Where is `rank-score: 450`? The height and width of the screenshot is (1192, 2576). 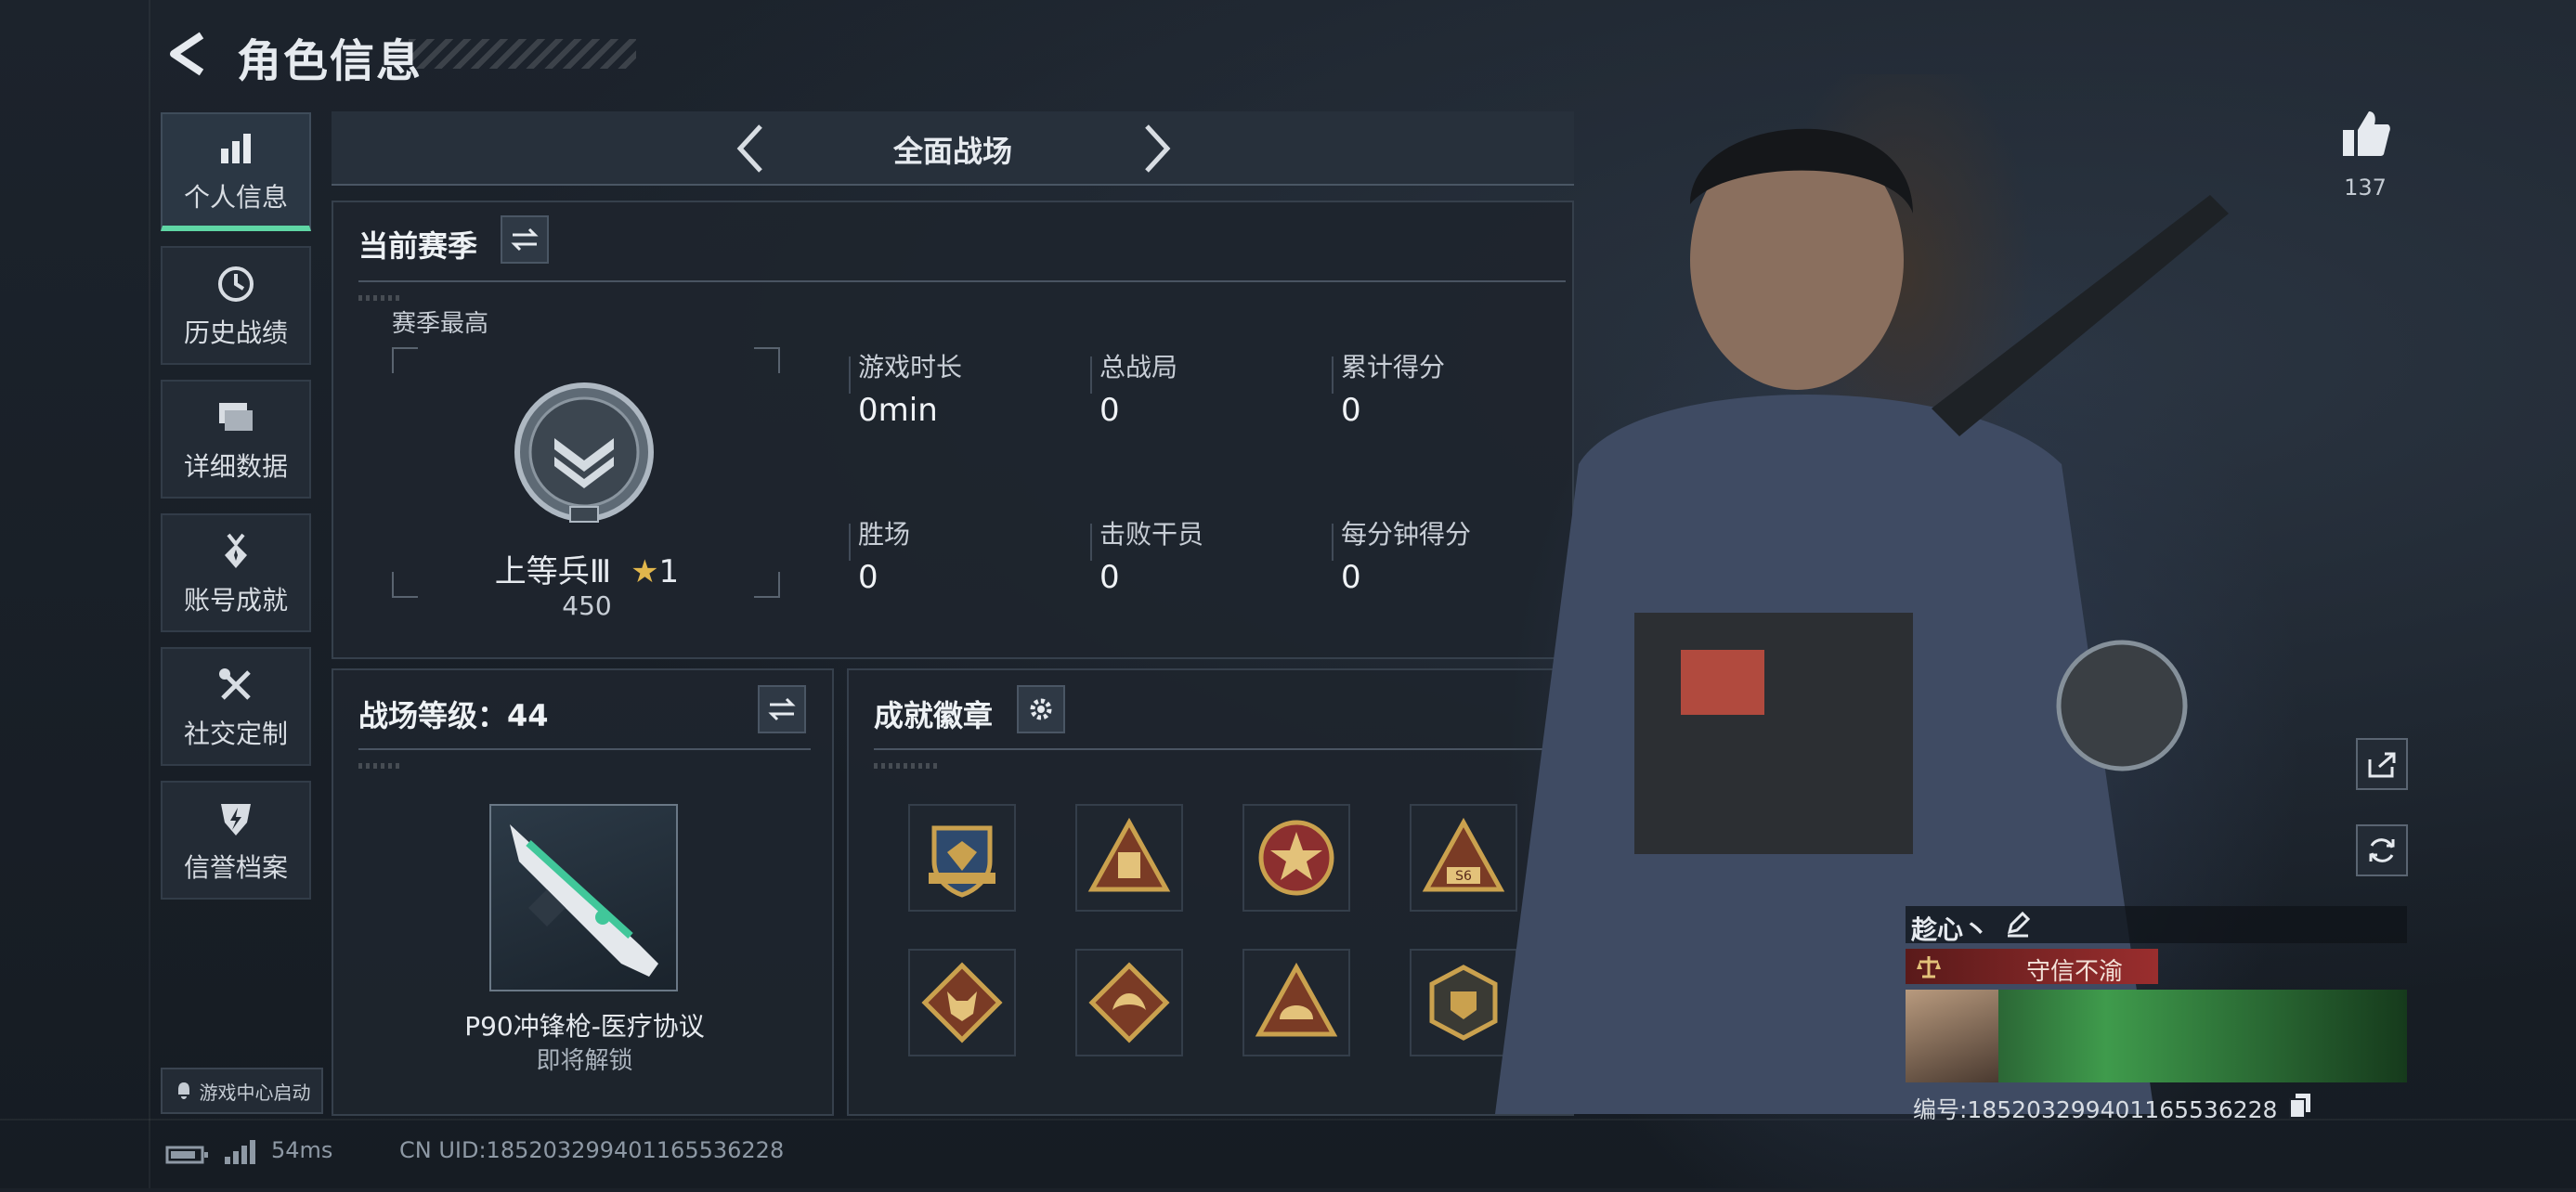 rank-score: 450 is located at coordinates (587, 606).